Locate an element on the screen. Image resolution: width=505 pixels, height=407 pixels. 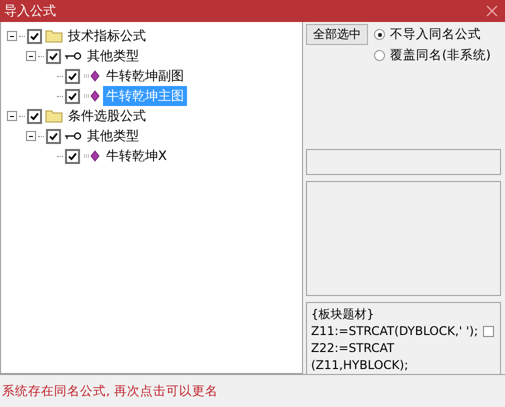
tree-item: 牛转乾坤副图 is located at coordinates (145, 76).